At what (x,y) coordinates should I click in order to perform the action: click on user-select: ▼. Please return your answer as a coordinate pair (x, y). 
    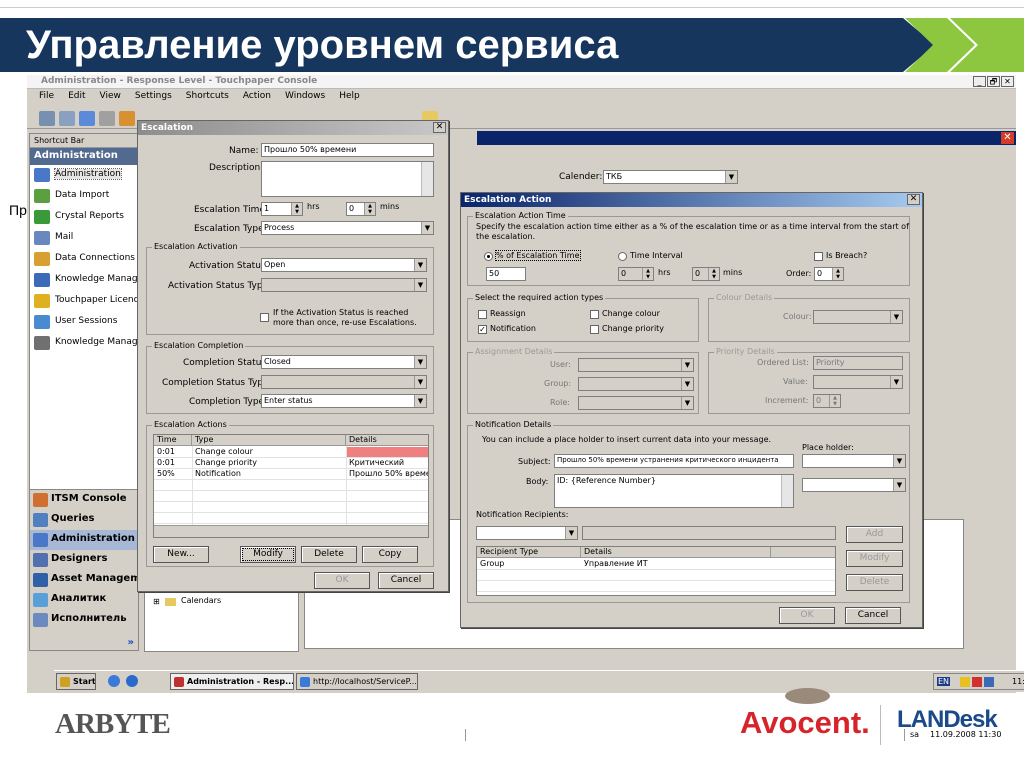
    Looking at the image, I should click on (636, 365).